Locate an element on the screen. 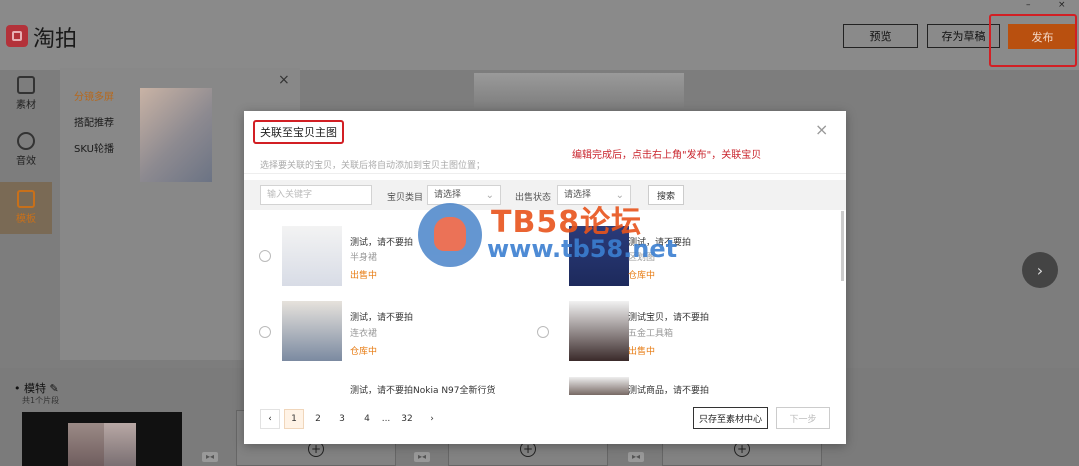 The width and height of the screenshot is (1079, 466). search-button: 搜索 is located at coordinates (666, 195).